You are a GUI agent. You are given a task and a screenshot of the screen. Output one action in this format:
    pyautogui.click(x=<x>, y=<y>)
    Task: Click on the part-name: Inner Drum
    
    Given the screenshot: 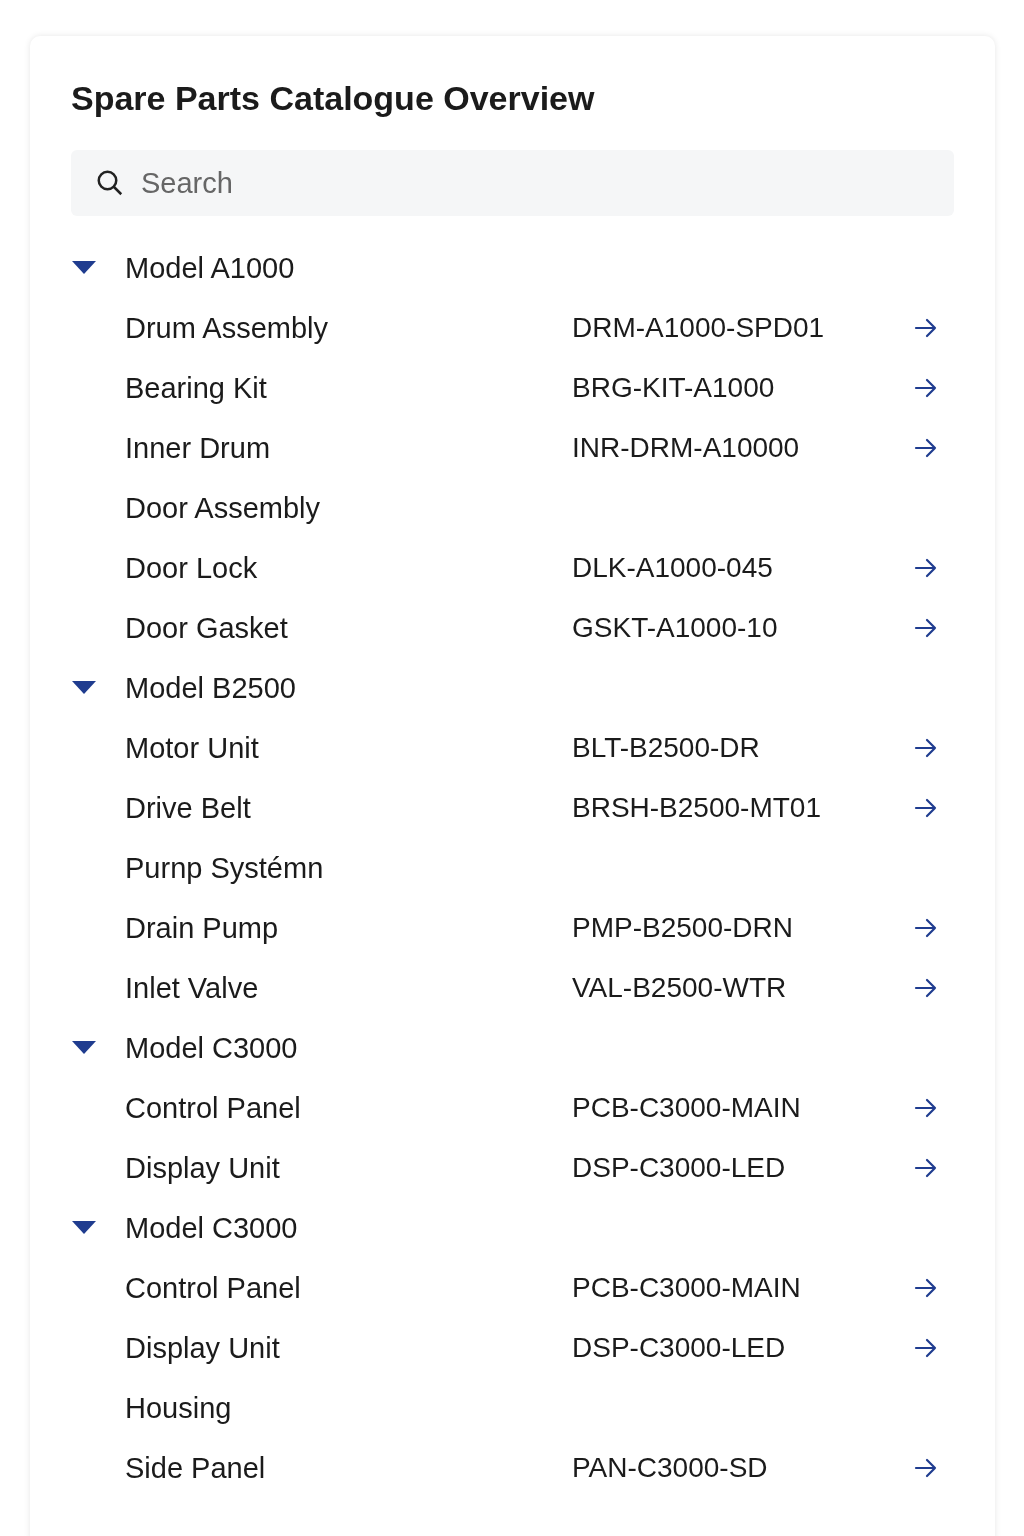 What is the action you would take?
    pyautogui.click(x=198, y=448)
    